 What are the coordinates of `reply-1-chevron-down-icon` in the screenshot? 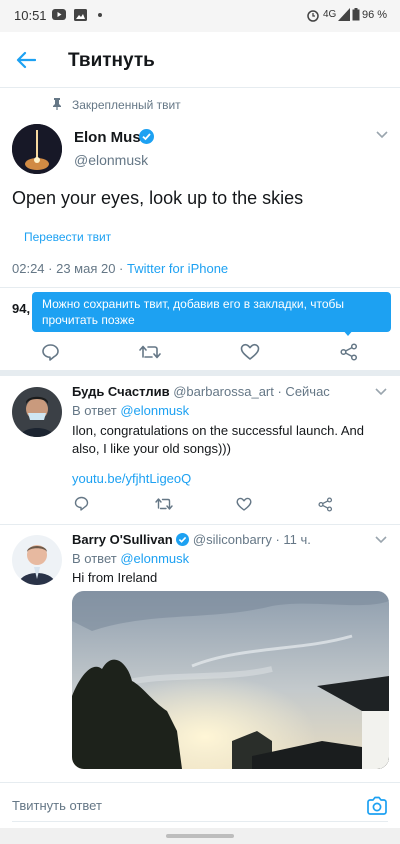 It's located at (381, 392).